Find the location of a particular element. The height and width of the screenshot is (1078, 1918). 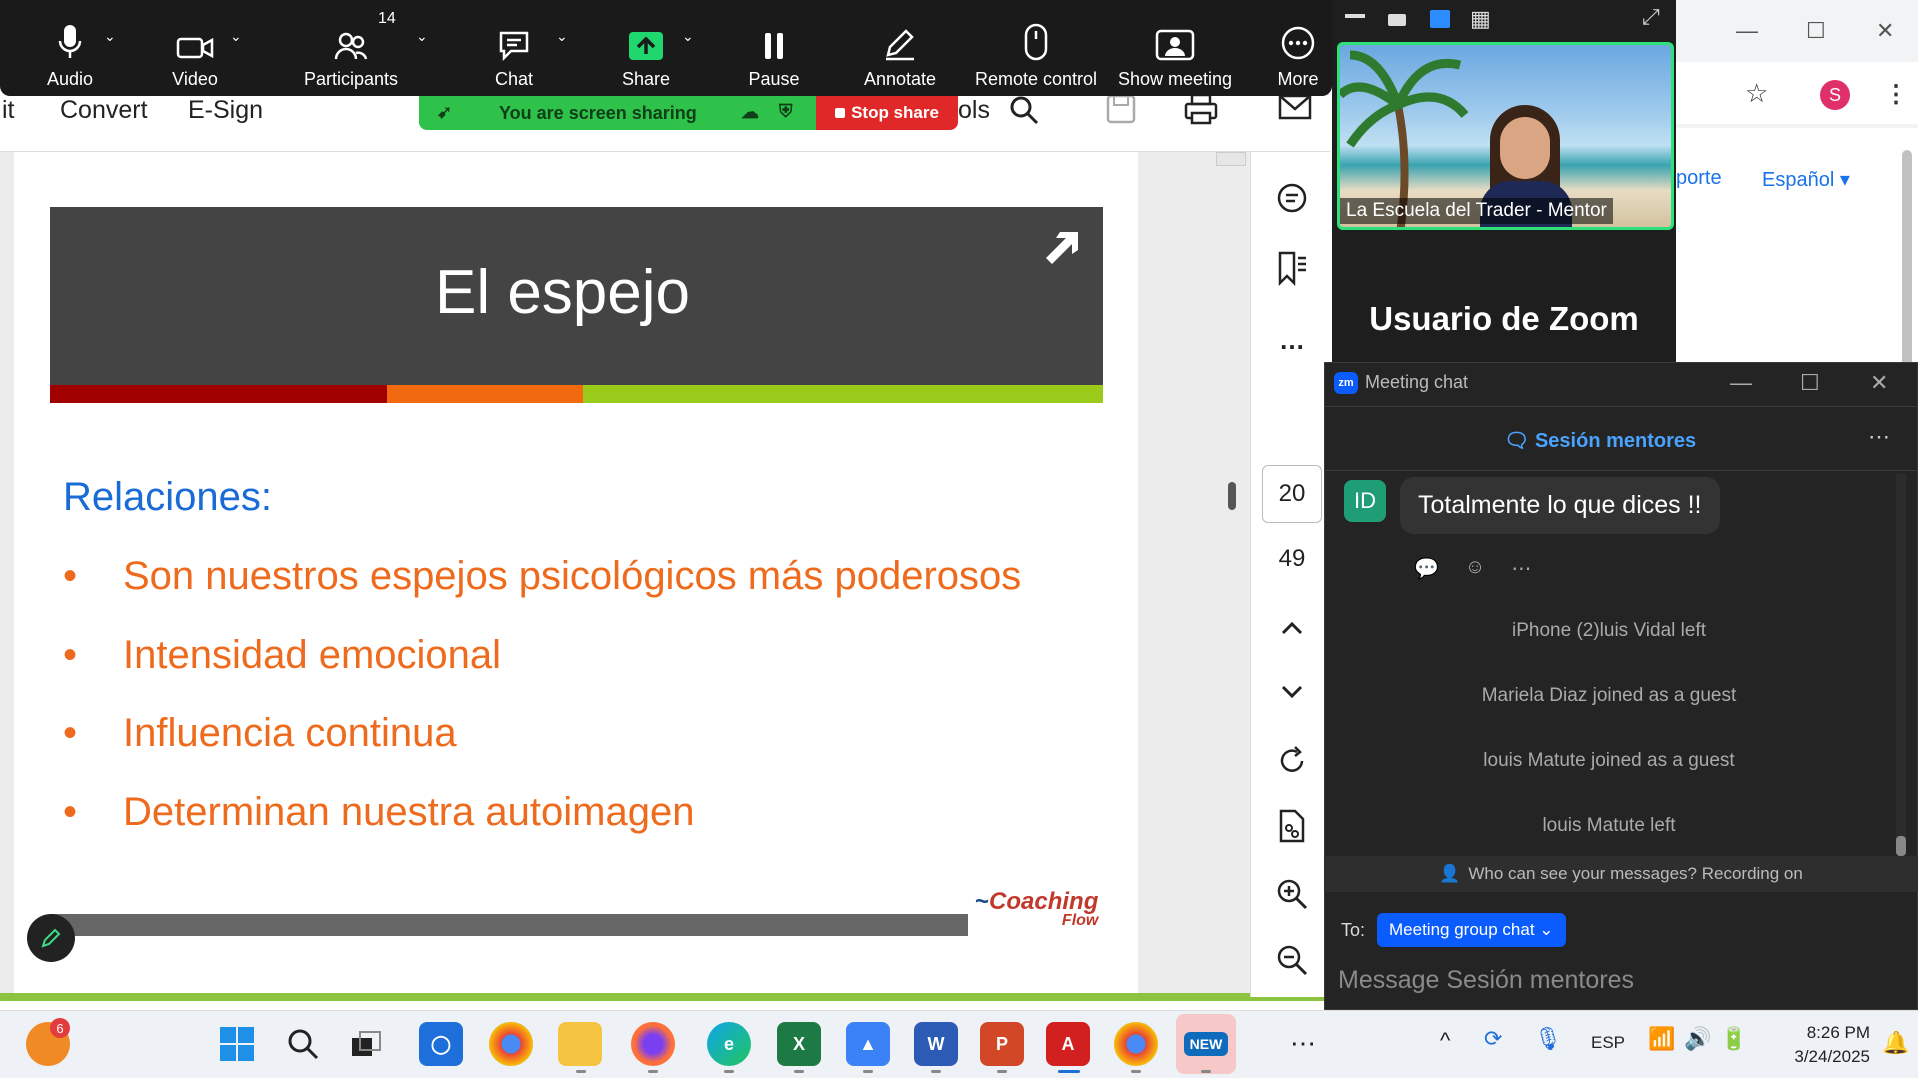

word-app-icon: W is located at coordinates (936, 1044).